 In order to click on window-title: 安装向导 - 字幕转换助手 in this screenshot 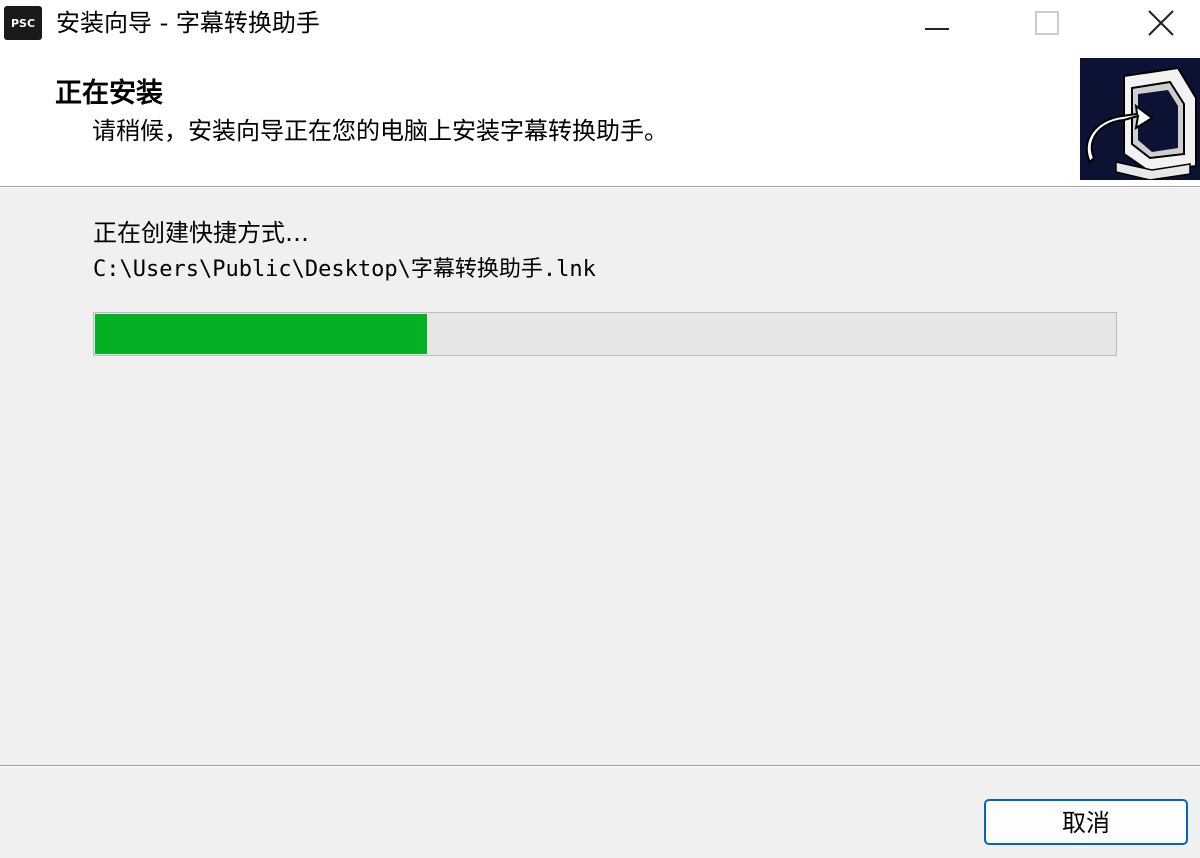, I will do `click(188, 23)`.